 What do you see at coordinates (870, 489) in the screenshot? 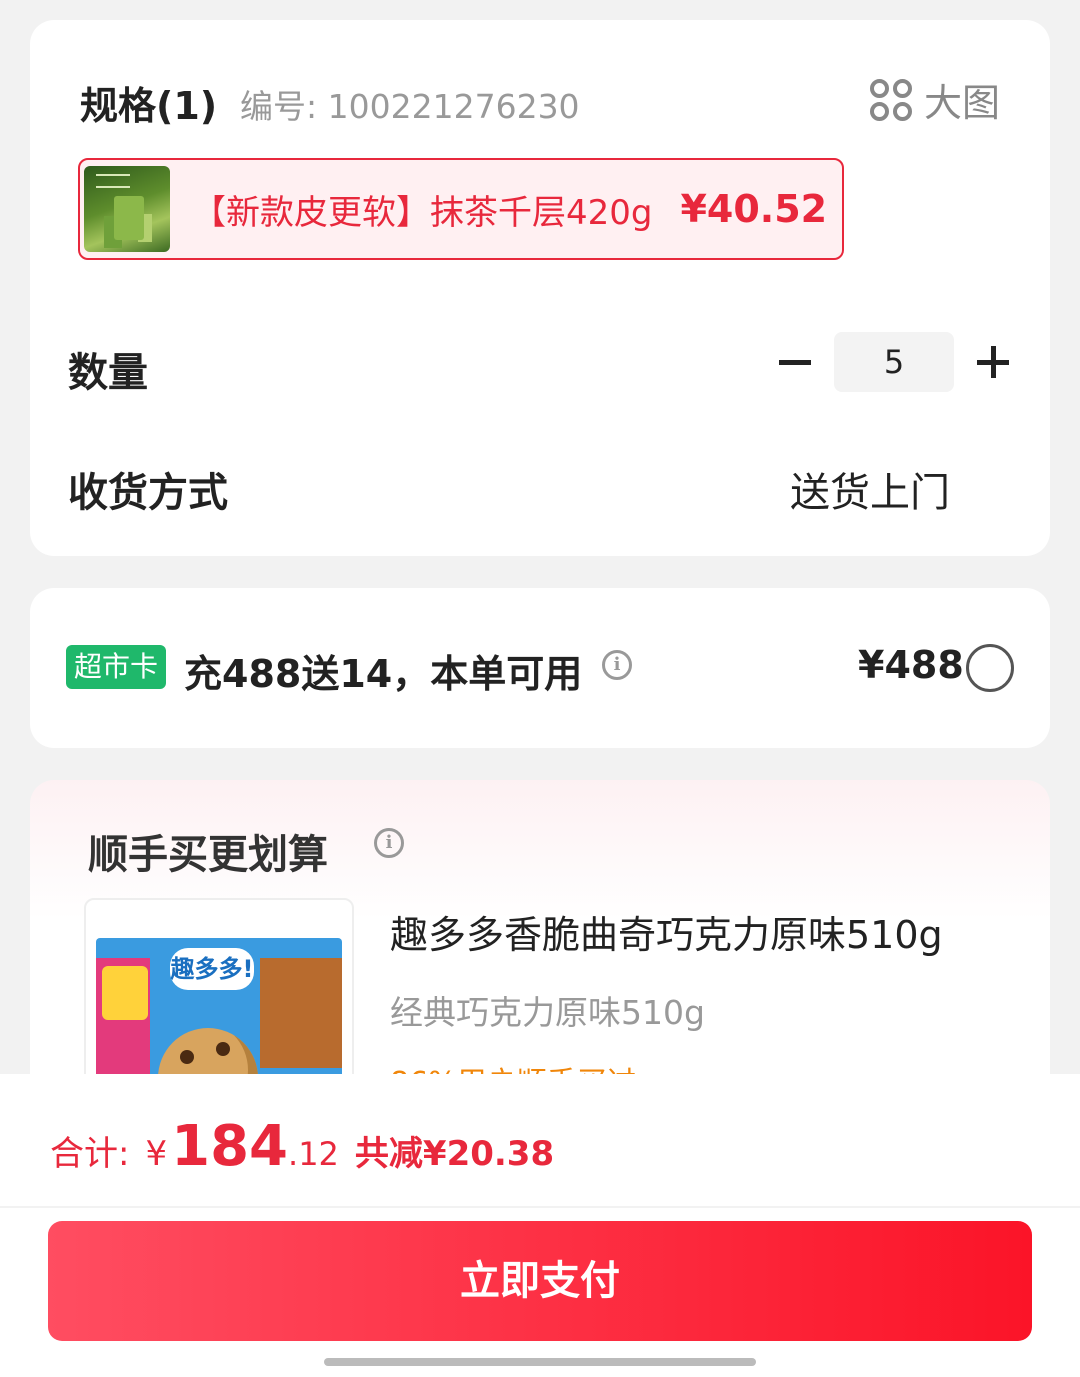
I see `shipping-method-value: 送货上门` at bounding box center [870, 489].